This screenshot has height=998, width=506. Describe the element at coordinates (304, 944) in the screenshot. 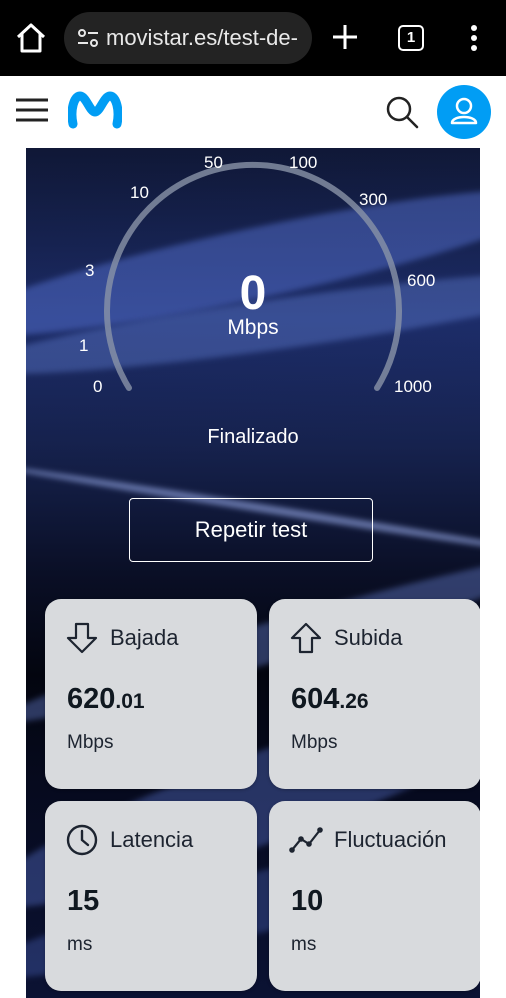

I see `jitter-unit: ms` at that location.